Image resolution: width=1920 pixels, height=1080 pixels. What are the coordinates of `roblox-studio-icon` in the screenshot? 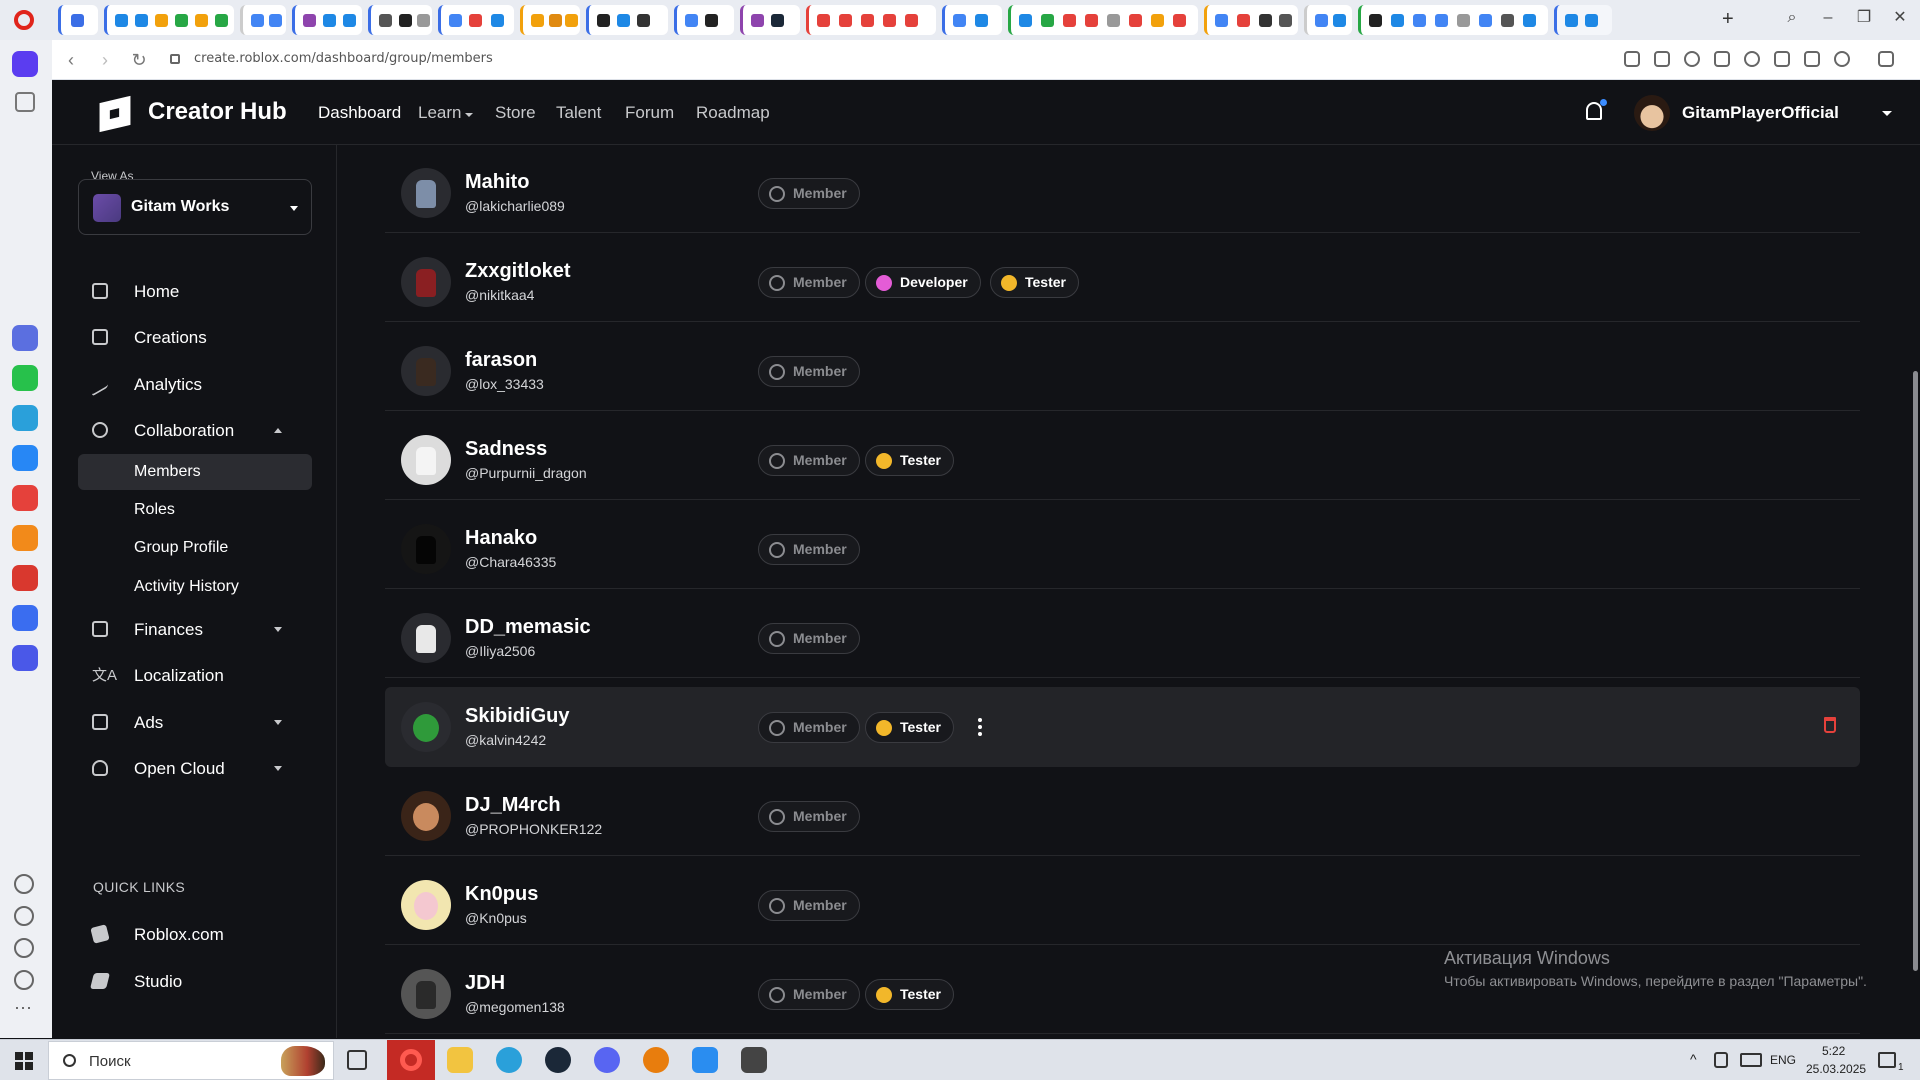 It's located at (705, 1060).